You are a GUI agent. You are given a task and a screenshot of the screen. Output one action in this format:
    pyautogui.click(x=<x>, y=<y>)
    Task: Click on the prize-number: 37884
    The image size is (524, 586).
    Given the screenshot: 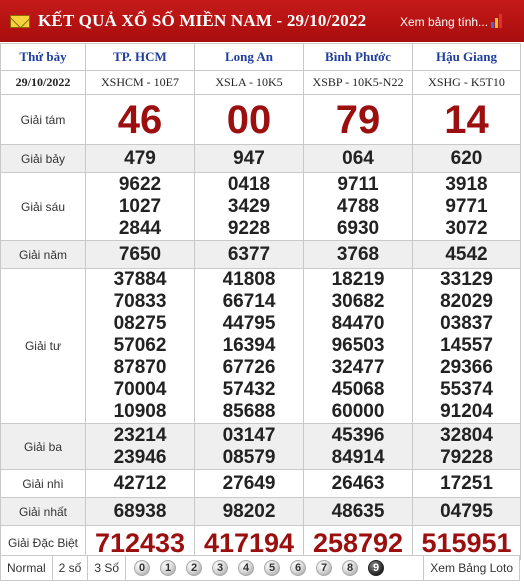 What is the action you would take?
    pyautogui.click(x=140, y=279)
    